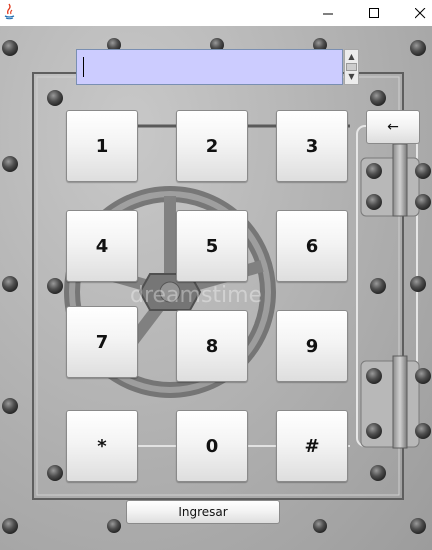  Describe the element at coordinates (212, 246) in the screenshot. I see `key-5: 5` at that location.